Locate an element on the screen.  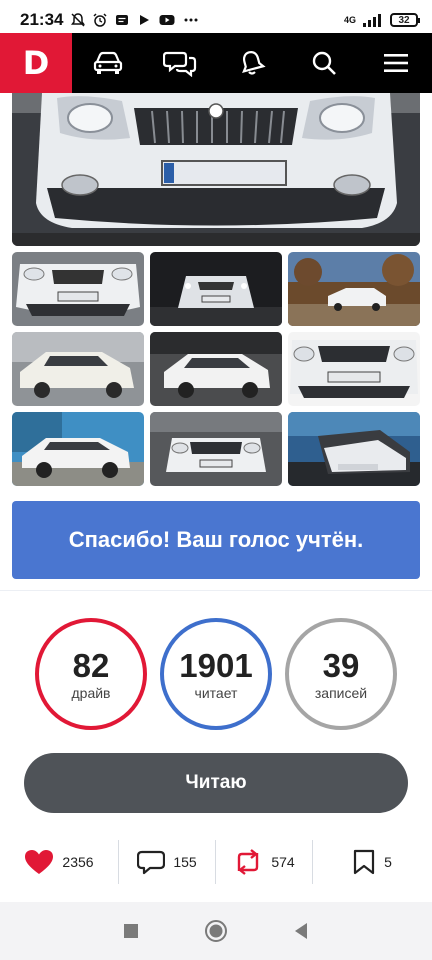
system-nav-bar is located at coordinates (216, 931).